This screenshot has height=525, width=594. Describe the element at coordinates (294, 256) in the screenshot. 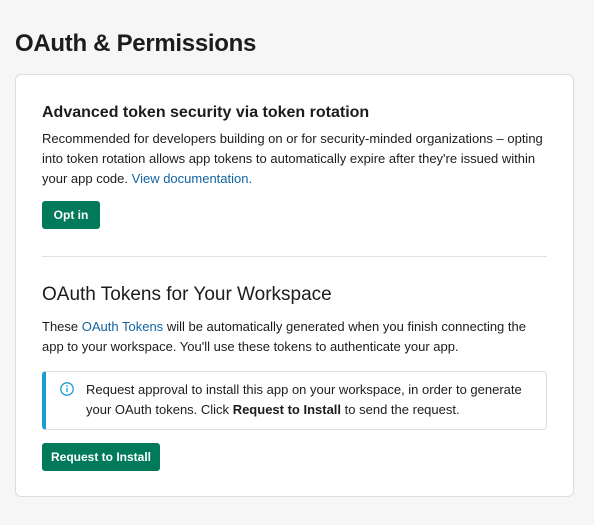

I see `section-divider` at that location.